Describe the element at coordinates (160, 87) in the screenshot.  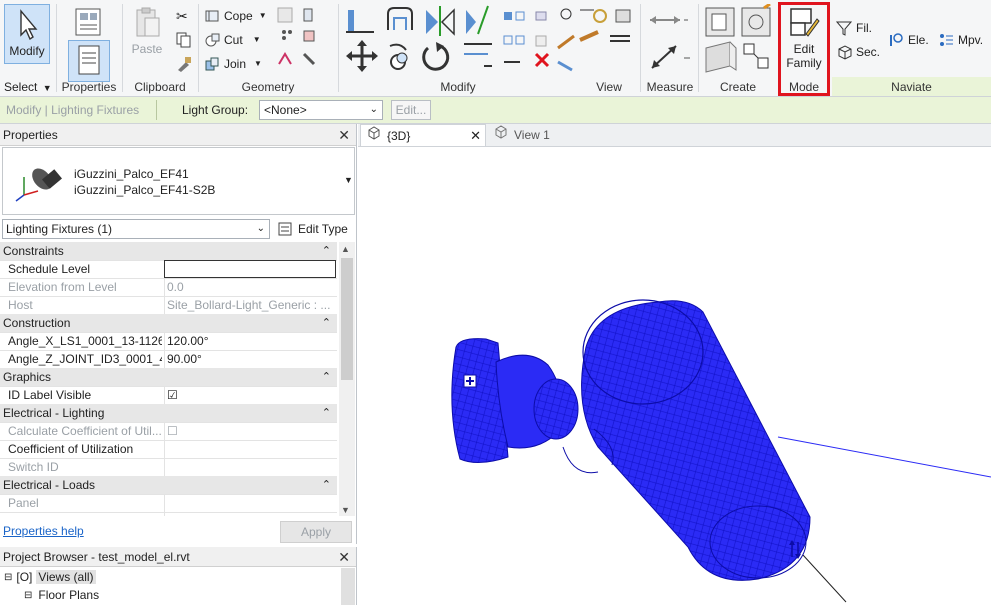
I see `clipboard-panel-title: Clipboard` at that location.